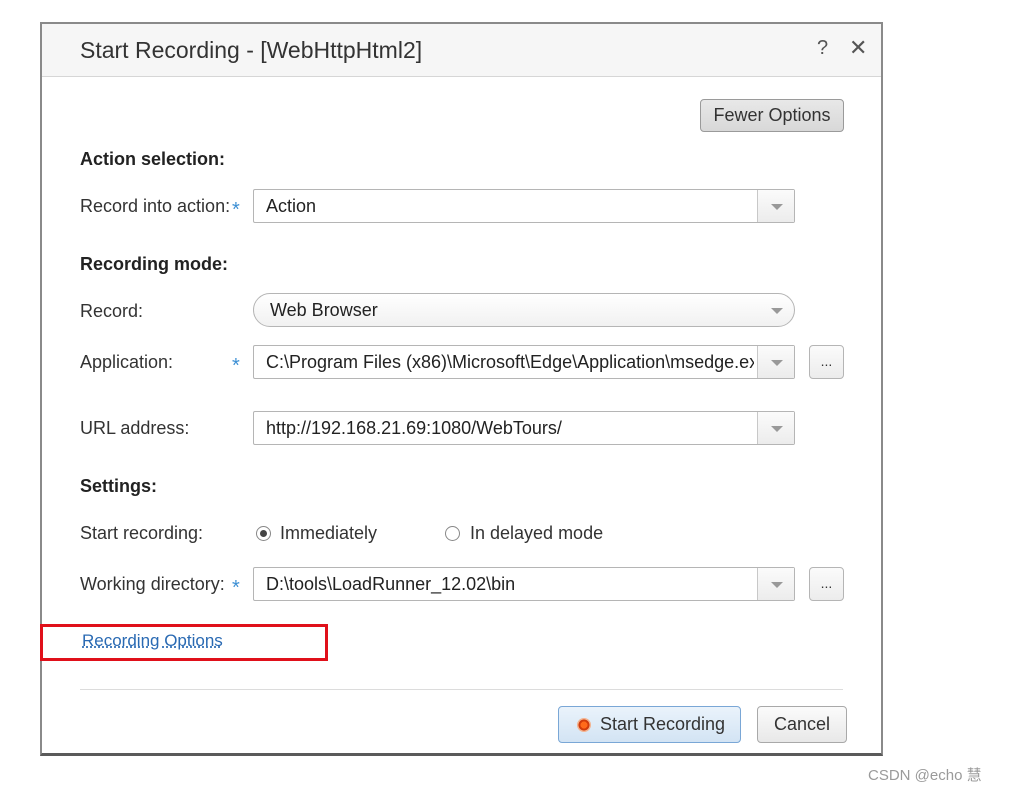 The height and width of the screenshot is (793, 1012). I want to click on record-into-action-label: Record into action:, so click(155, 206).